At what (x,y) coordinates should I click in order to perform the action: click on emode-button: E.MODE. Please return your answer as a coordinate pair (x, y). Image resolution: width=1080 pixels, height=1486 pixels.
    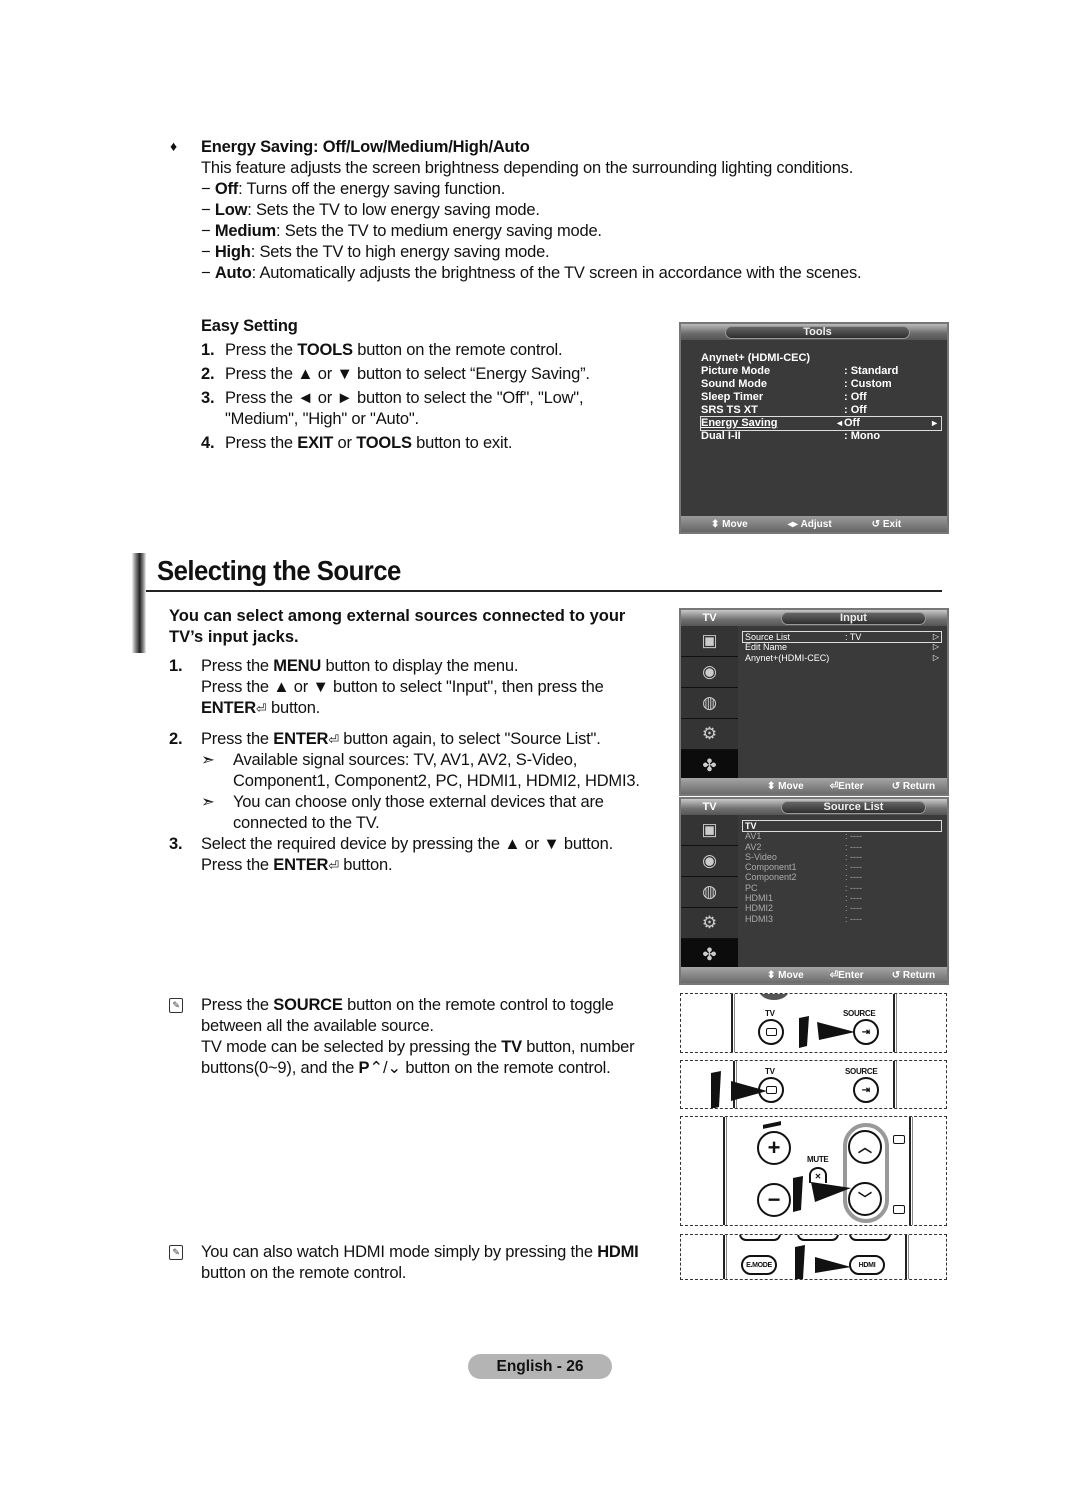
    Looking at the image, I should click on (759, 1265).